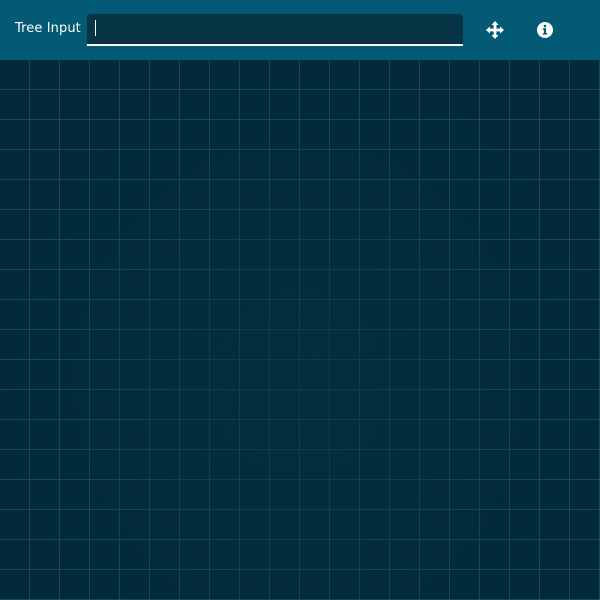  I want to click on tree-input-container, so click(275, 30).